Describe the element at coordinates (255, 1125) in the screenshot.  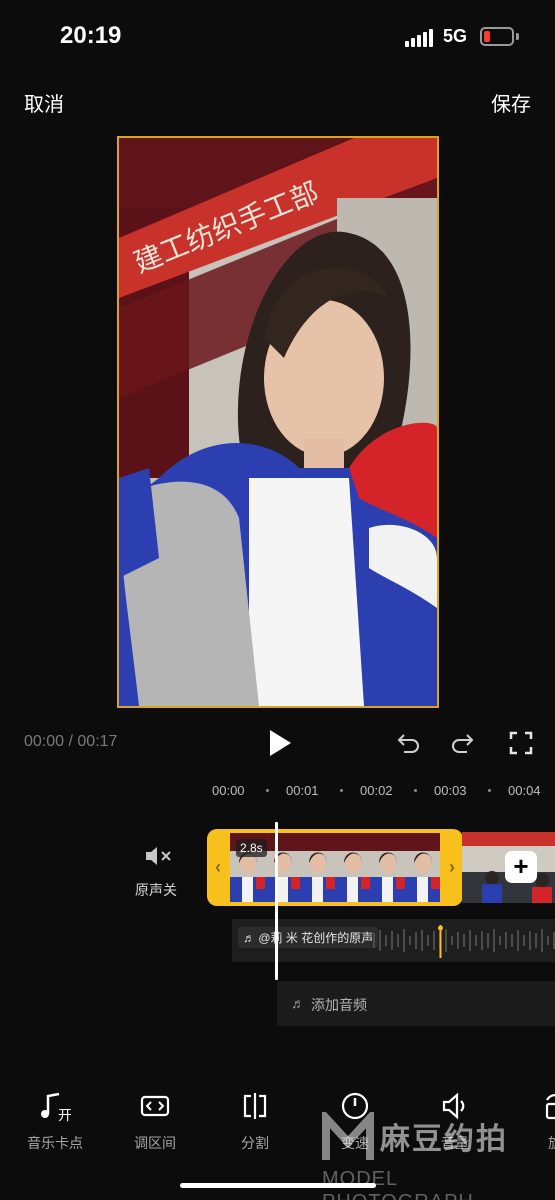
I see `tool-split: 分割` at that location.